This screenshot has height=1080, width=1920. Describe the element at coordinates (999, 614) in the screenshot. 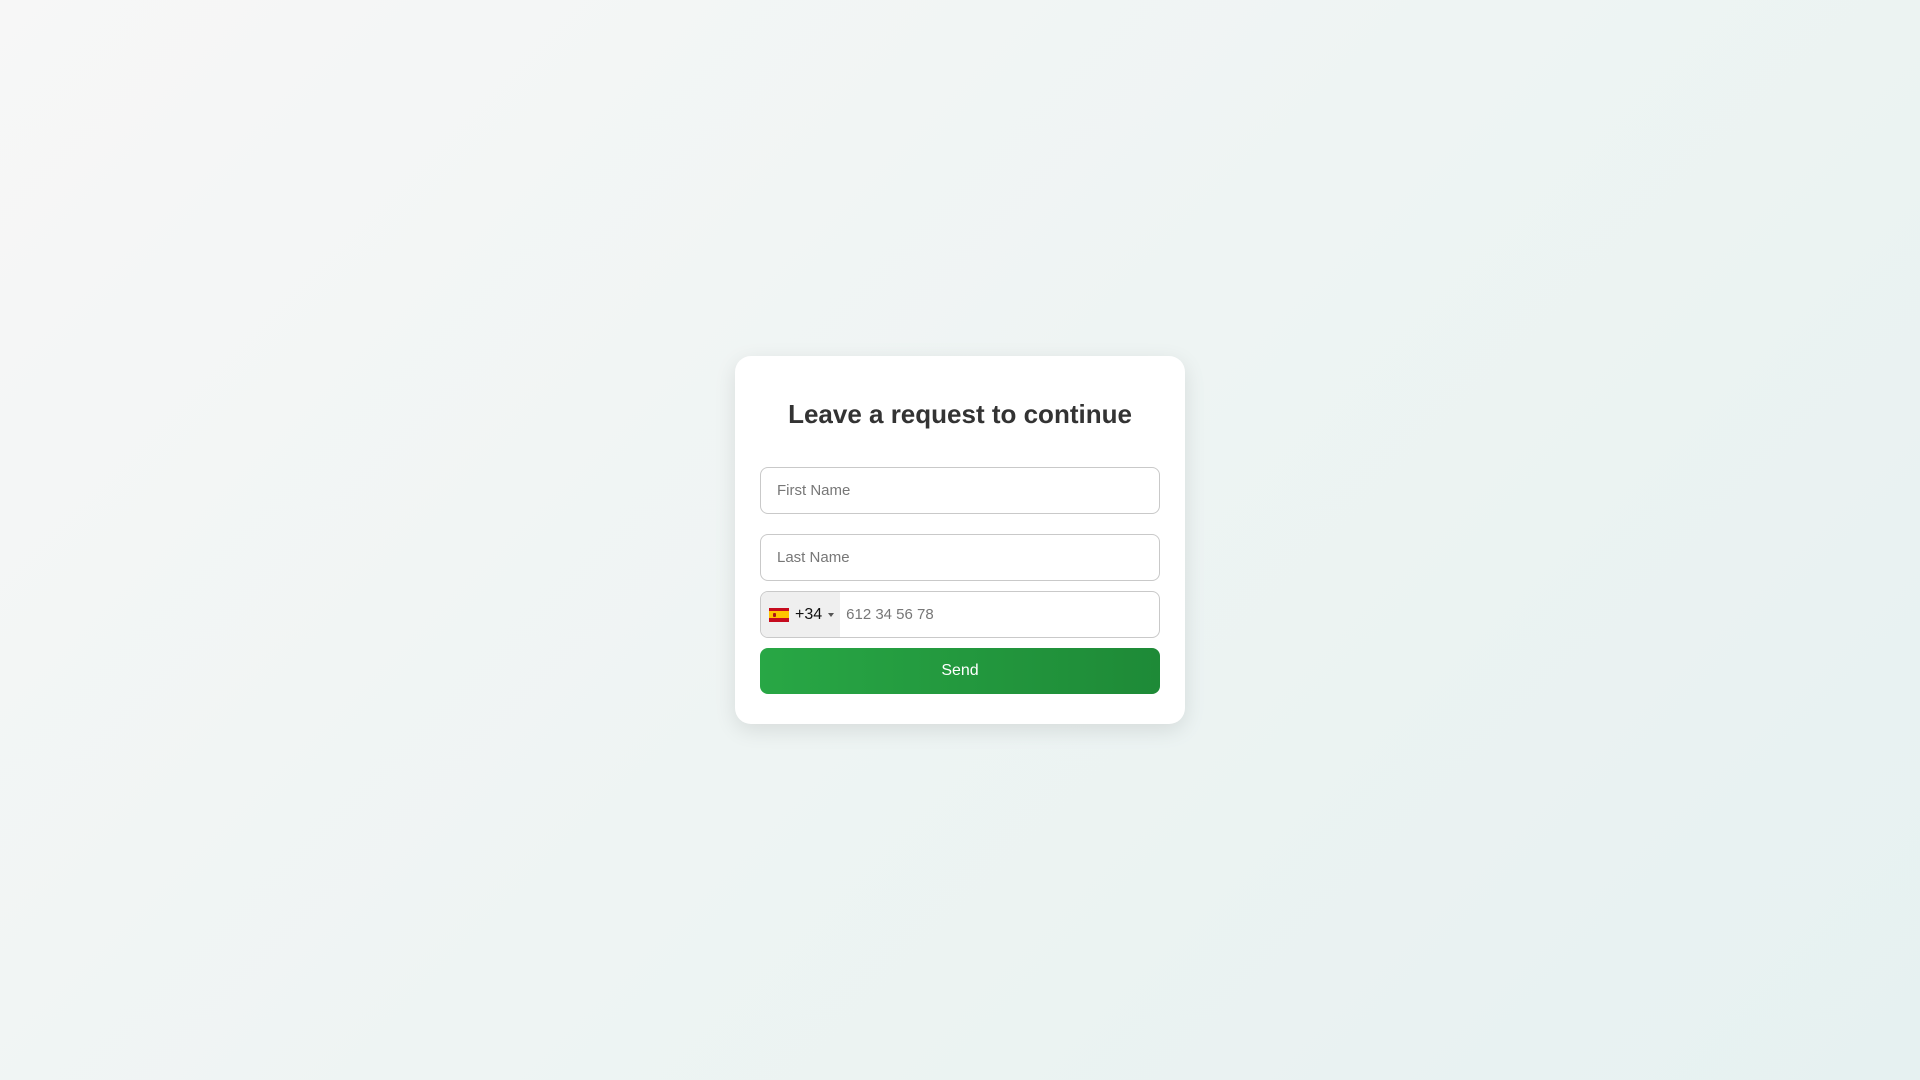

I see `phone-number-input` at that location.